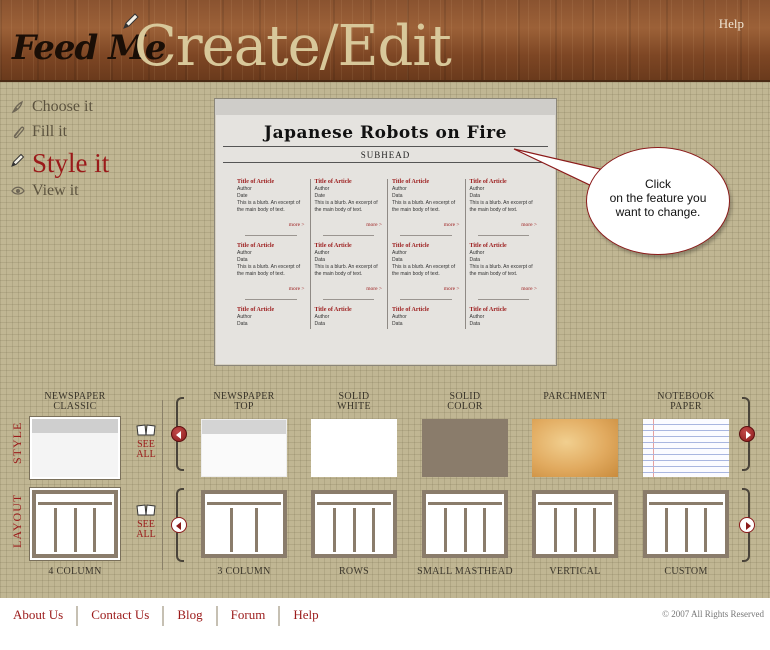 This screenshot has width=770, height=650. Describe the element at coordinates (686, 571) in the screenshot. I see `layout-label-custom: CUSTOM` at that location.